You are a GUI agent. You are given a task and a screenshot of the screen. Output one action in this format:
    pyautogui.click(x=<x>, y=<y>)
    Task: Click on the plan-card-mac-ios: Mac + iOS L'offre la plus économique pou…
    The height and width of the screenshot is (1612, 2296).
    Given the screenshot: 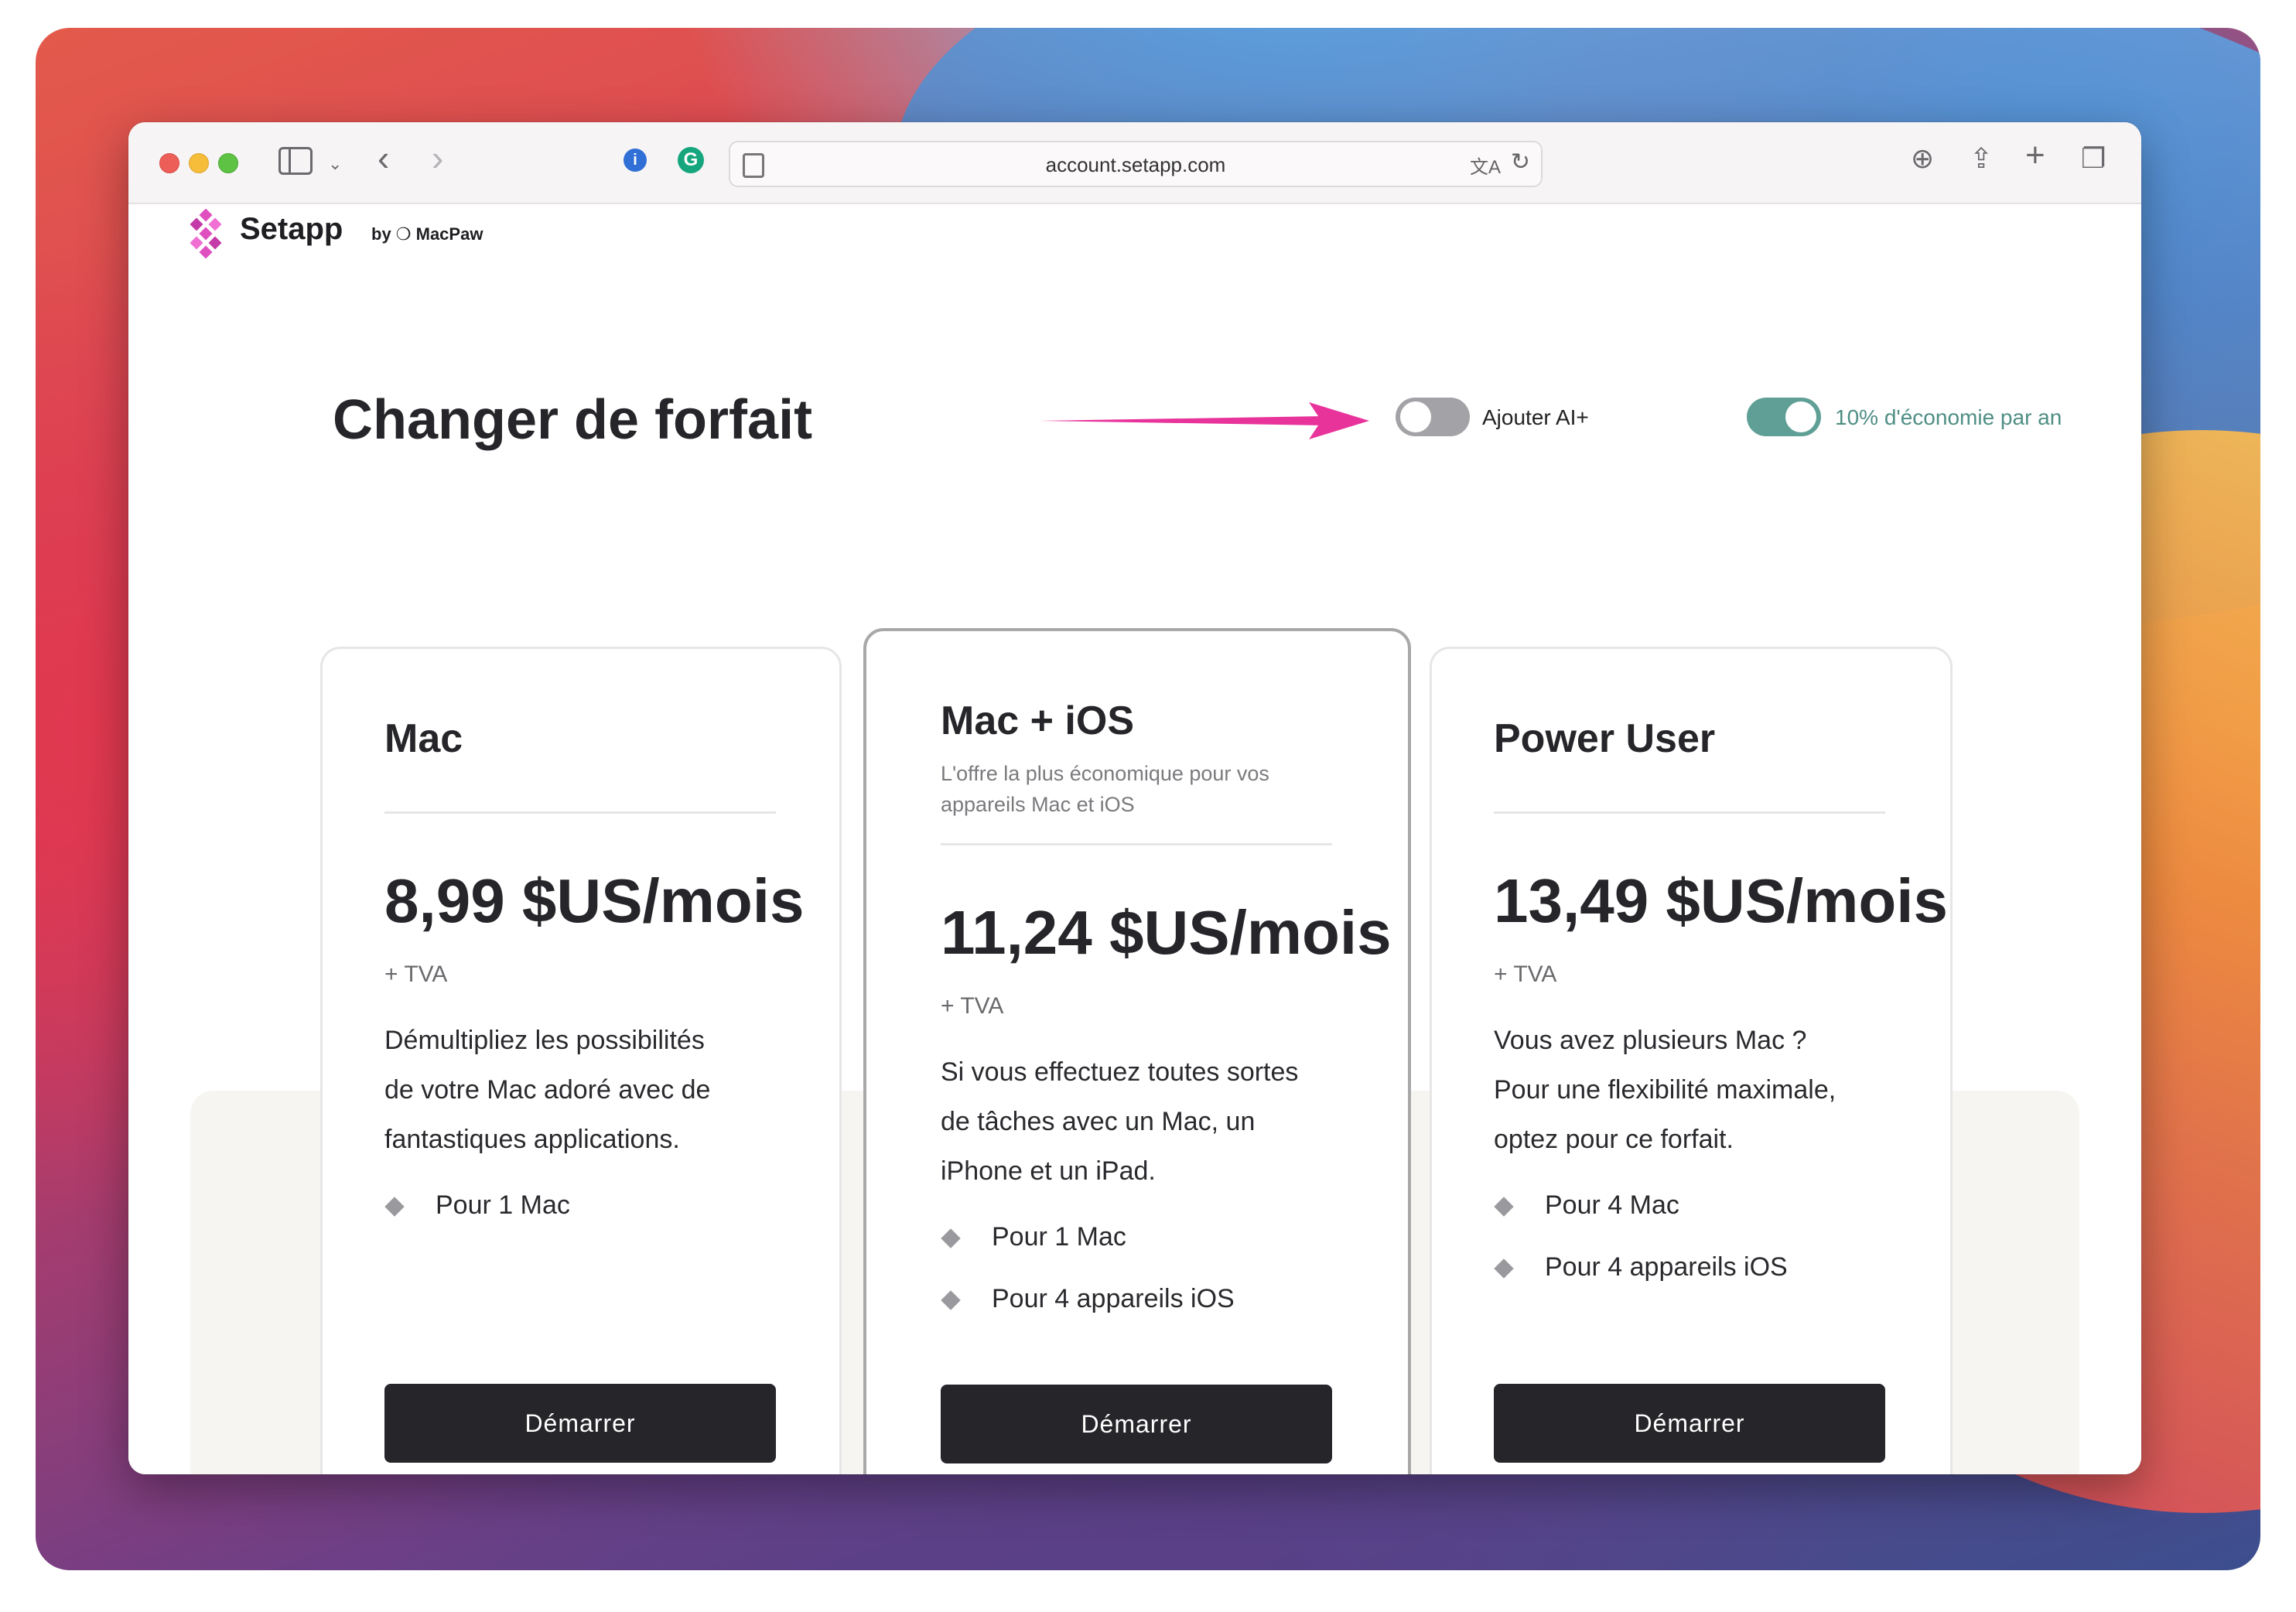 What is the action you would take?
    pyautogui.click(x=1137, y=1051)
    